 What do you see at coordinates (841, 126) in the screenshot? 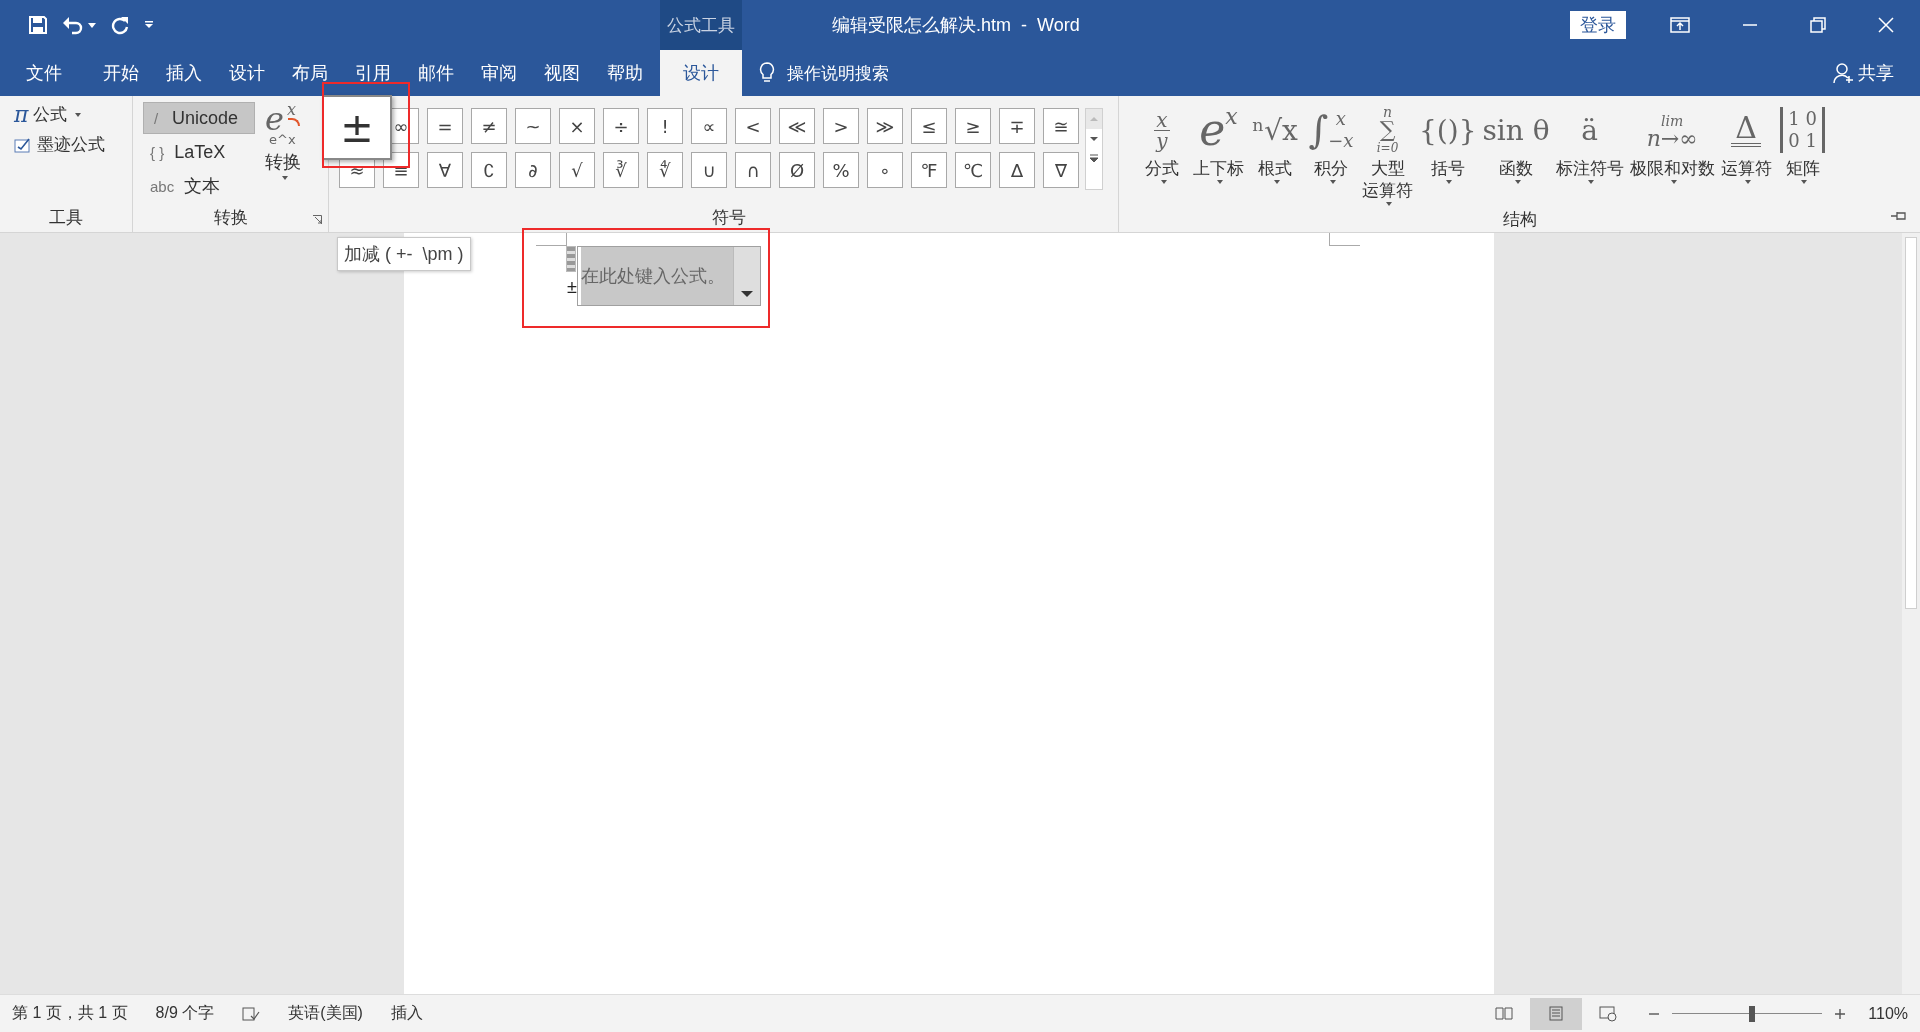
I see `symbol-button: >` at bounding box center [841, 126].